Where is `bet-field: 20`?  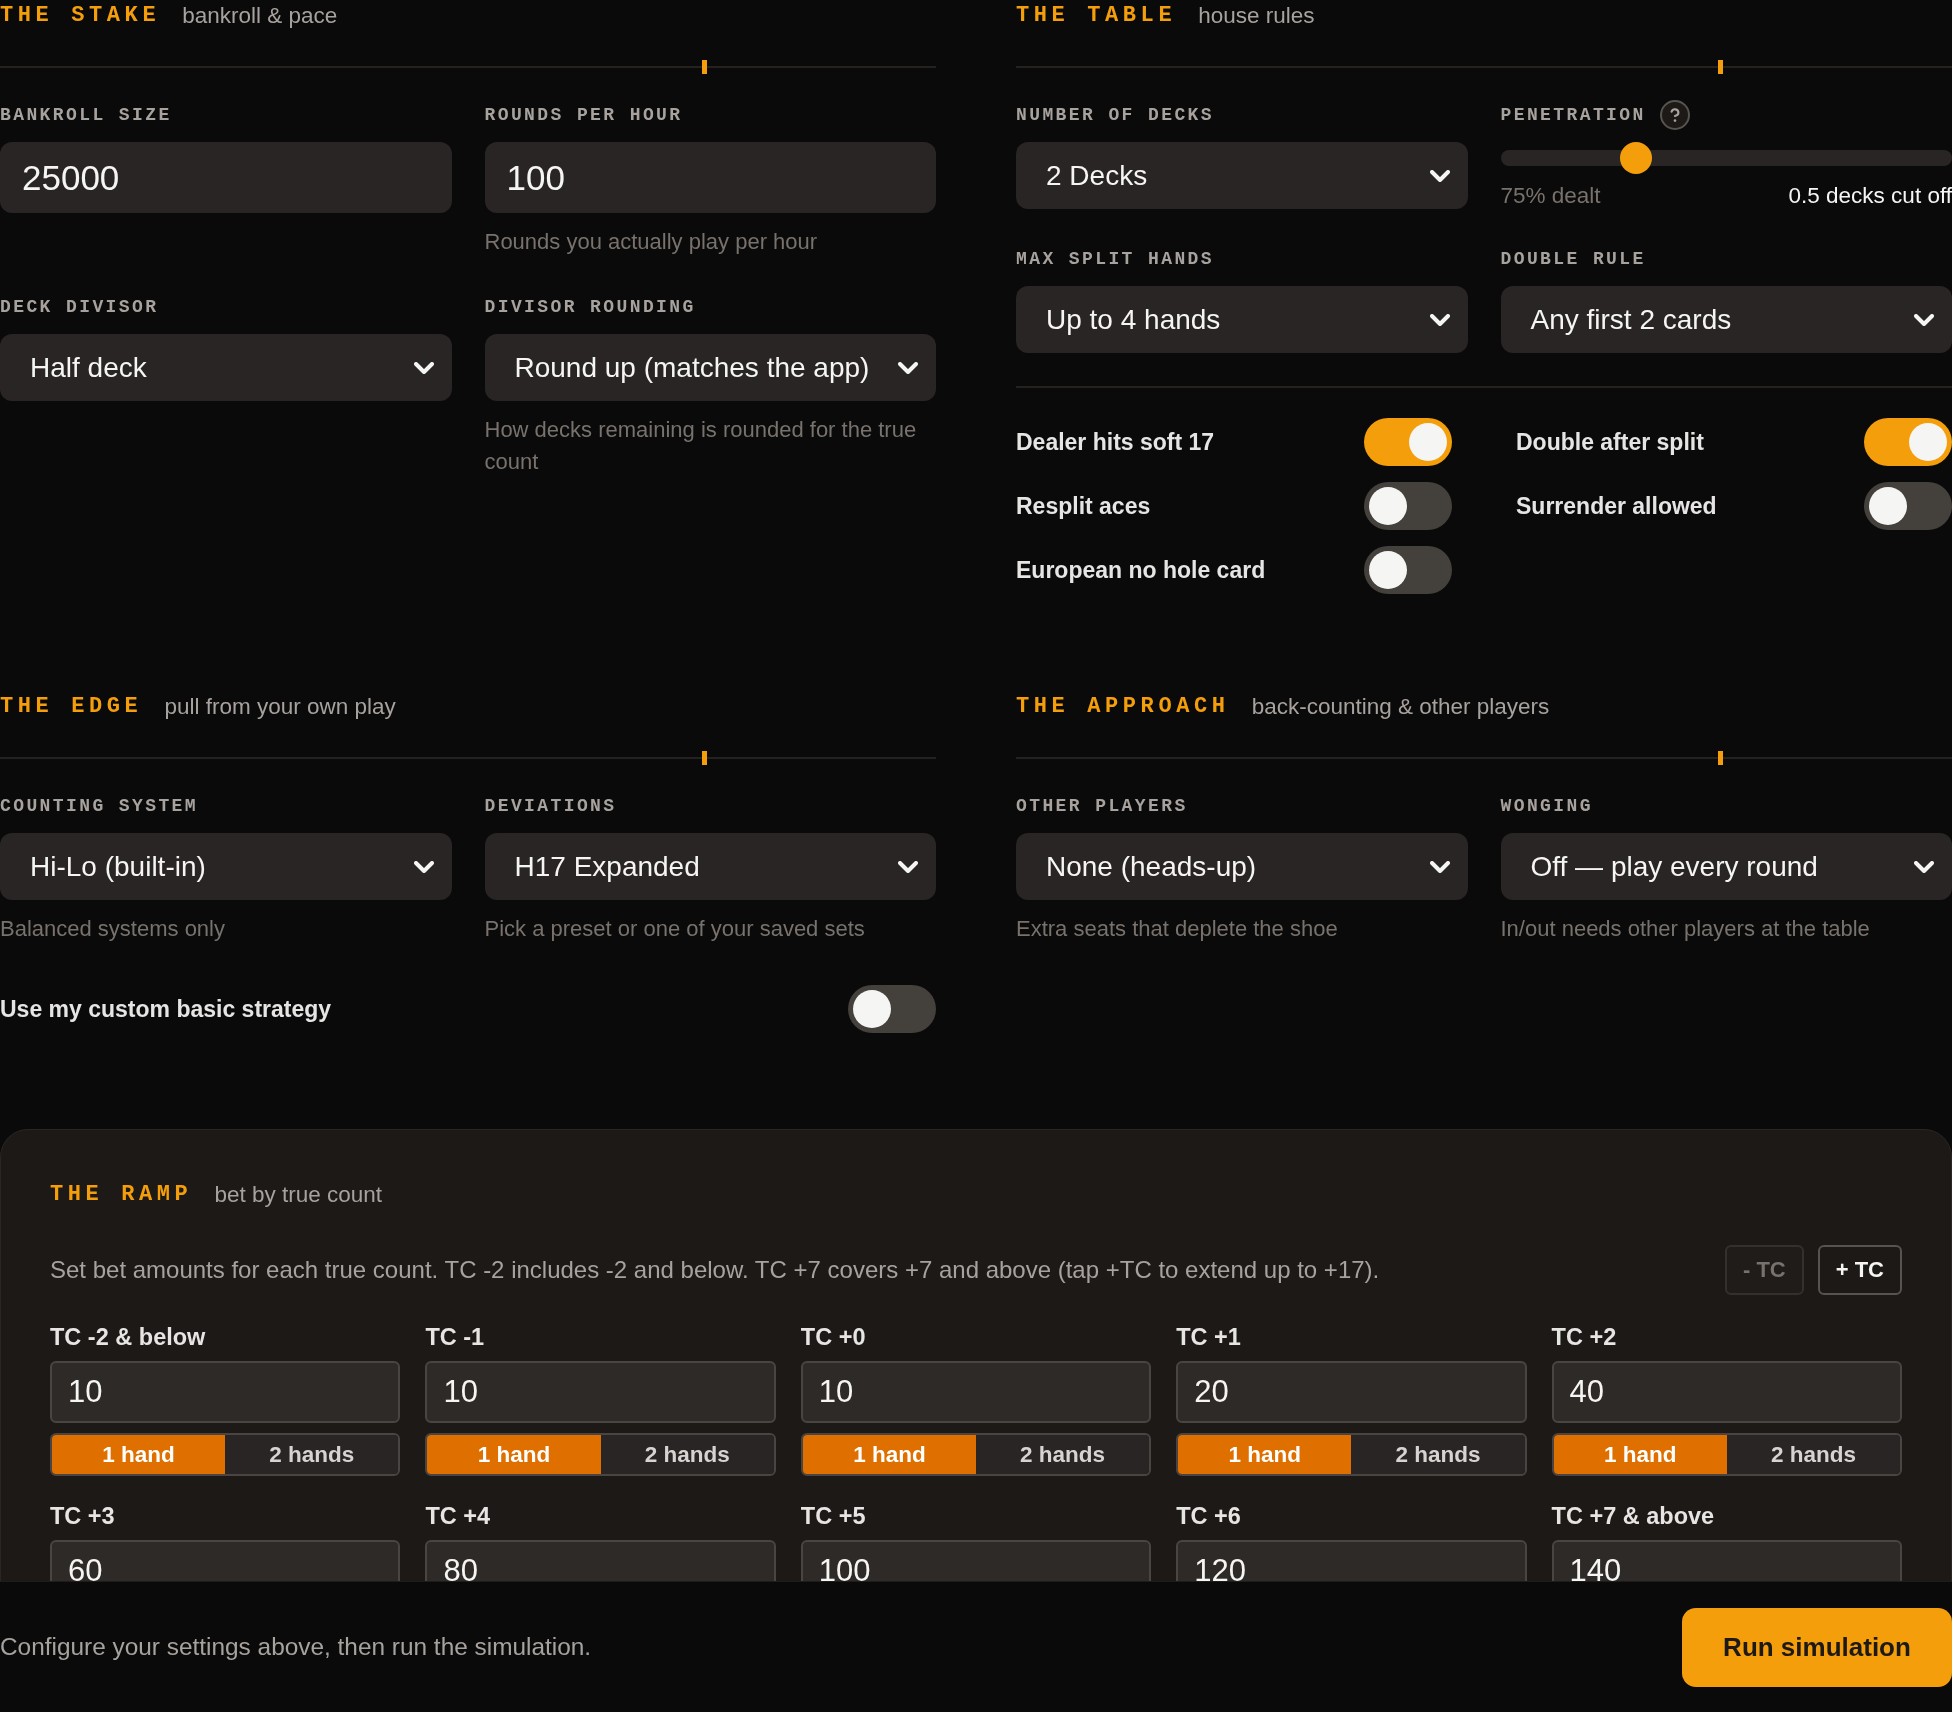
bet-field: 20 is located at coordinates (1351, 1392).